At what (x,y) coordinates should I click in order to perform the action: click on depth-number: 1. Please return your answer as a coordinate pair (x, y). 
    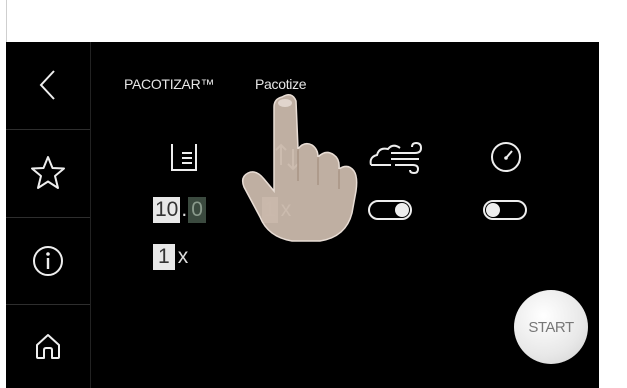
    Looking at the image, I should click on (270, 210).